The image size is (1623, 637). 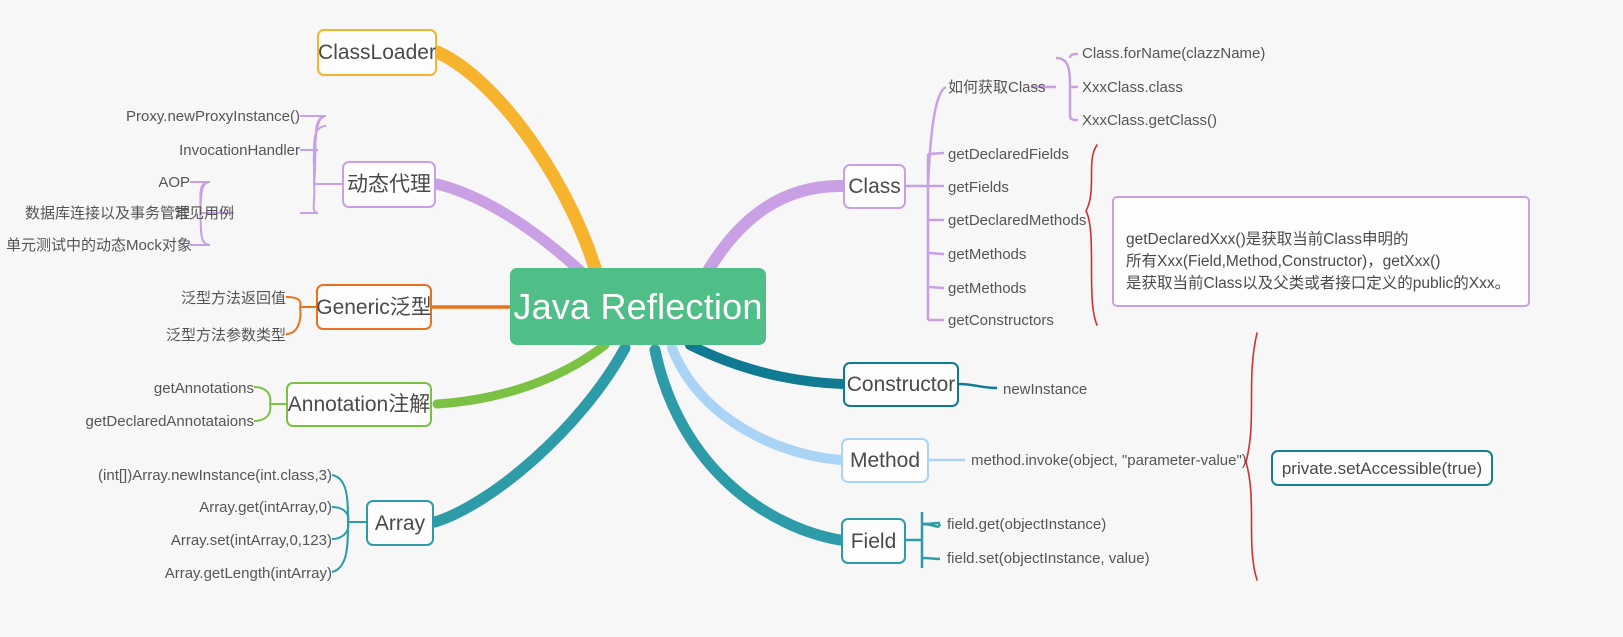 I want to click on leaf-label: 单元测试中的动态Mock对象, so click(x=99, y=245).